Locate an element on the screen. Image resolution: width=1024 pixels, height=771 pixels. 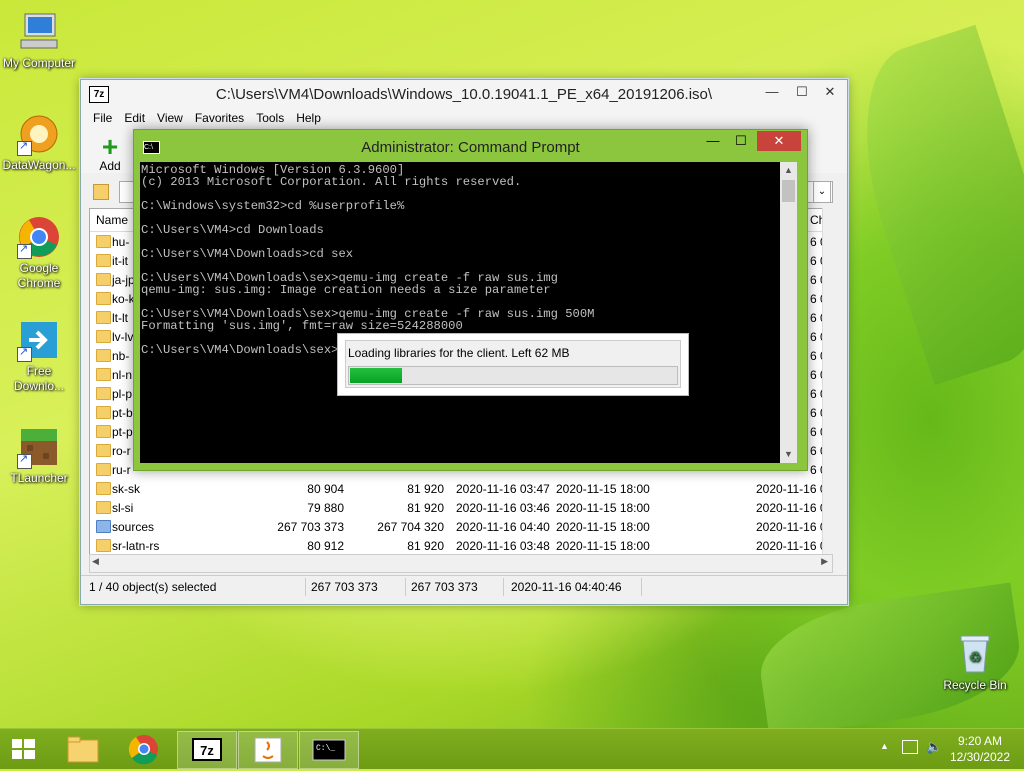
clock-time: 9:20 AM is located at coordinates (979, 741).